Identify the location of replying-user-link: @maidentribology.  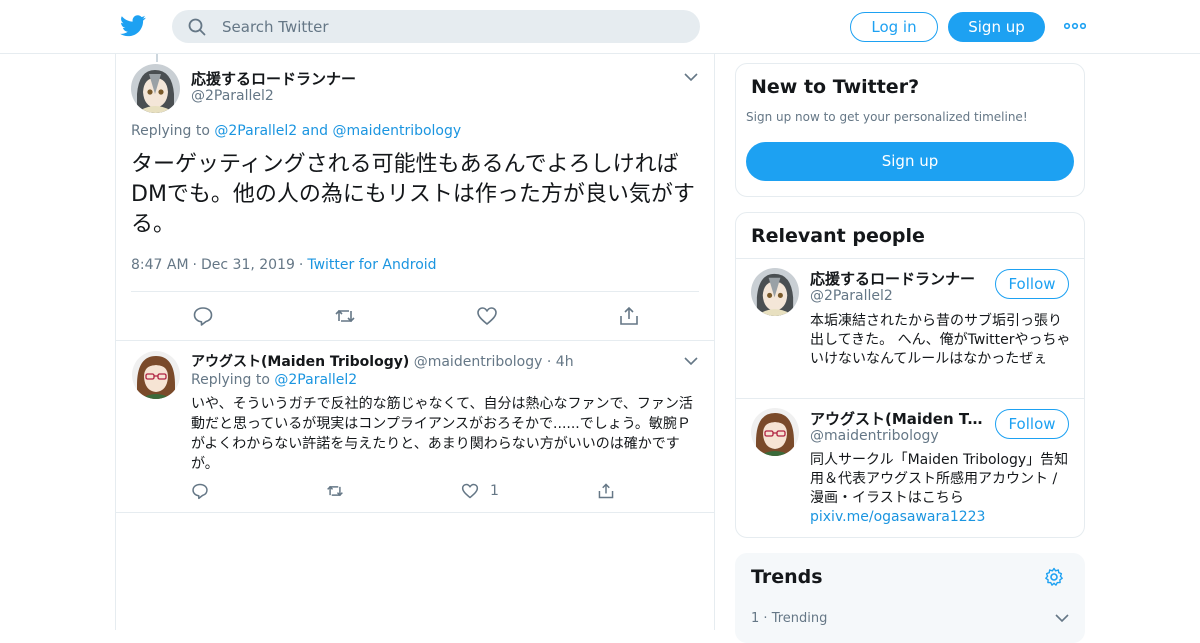
(396, 131).